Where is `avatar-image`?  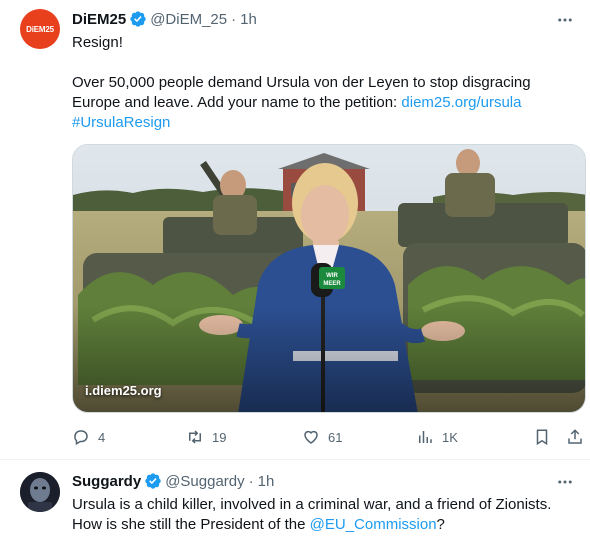
avatar-image is located at coordinates (40, 492).